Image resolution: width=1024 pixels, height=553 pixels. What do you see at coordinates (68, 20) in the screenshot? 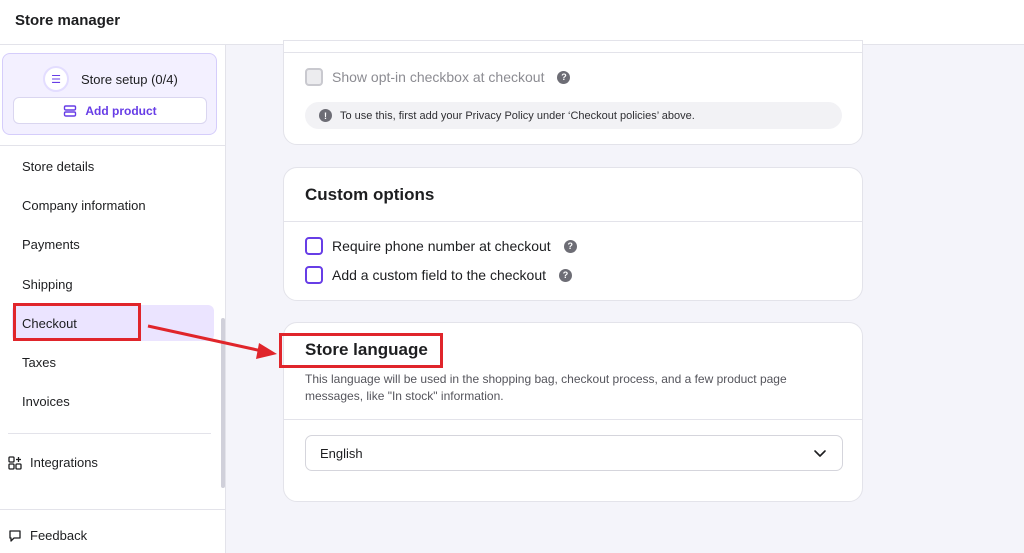
I see `app-title: Store manager` at bounding box center [68, 20].